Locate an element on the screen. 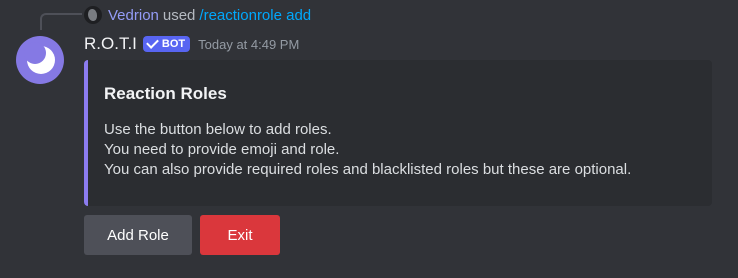 This screenshot has height=278, width=738. reply-user-avatar is located at coordinates (93, 15).